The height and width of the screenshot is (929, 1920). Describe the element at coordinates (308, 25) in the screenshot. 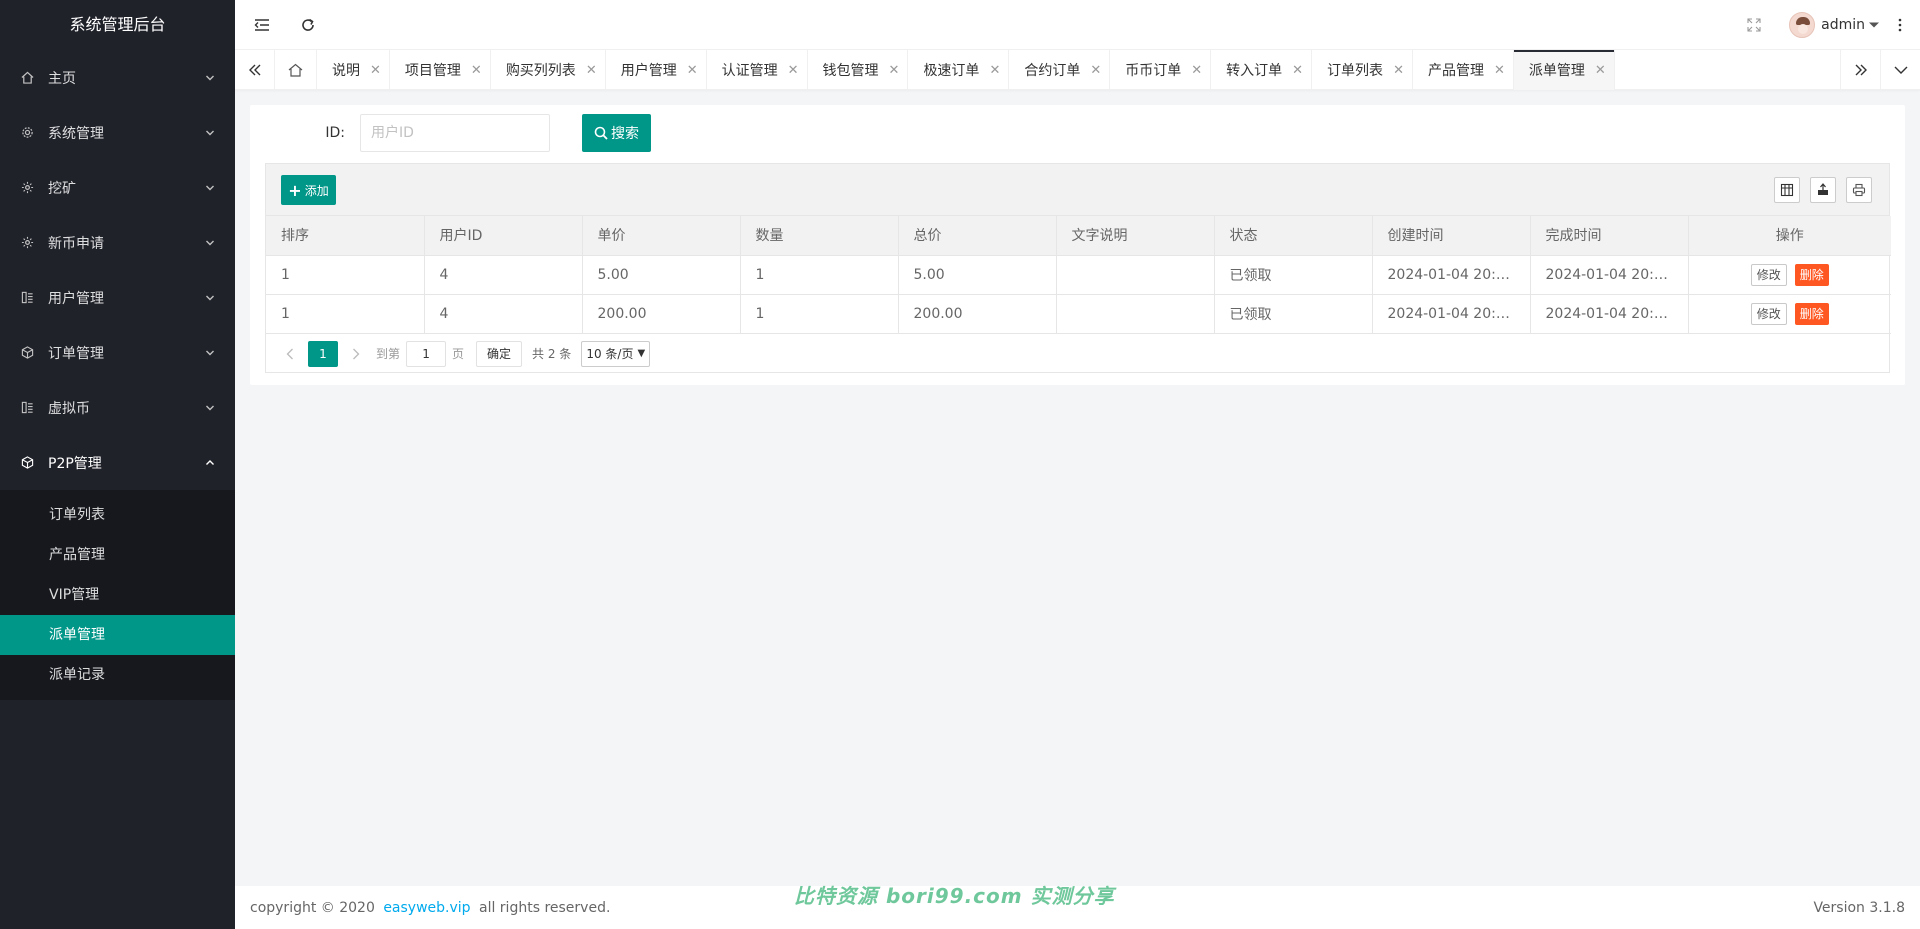

I see `refresh-icon` at that location.